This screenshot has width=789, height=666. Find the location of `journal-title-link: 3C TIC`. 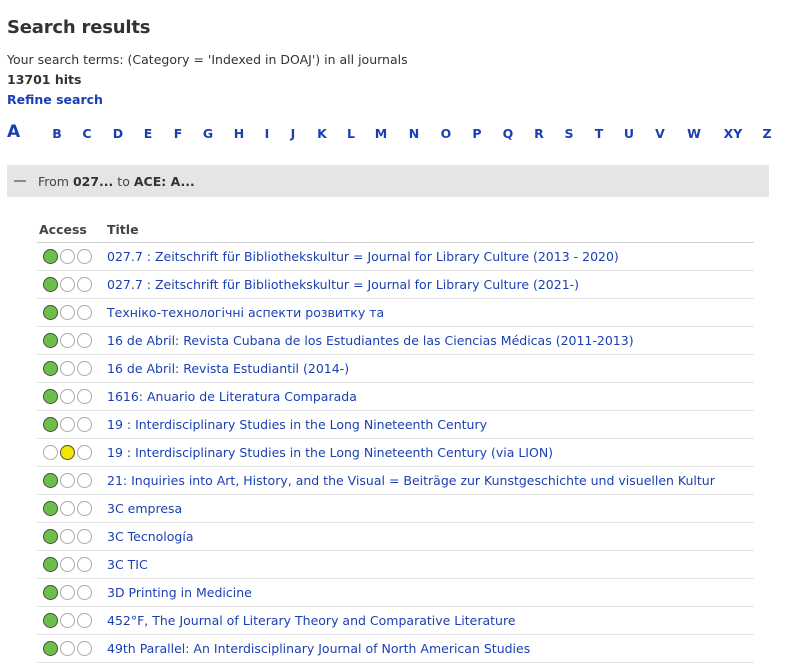

journal-title-link: 3C TIC is located at coordinates (127, 564).